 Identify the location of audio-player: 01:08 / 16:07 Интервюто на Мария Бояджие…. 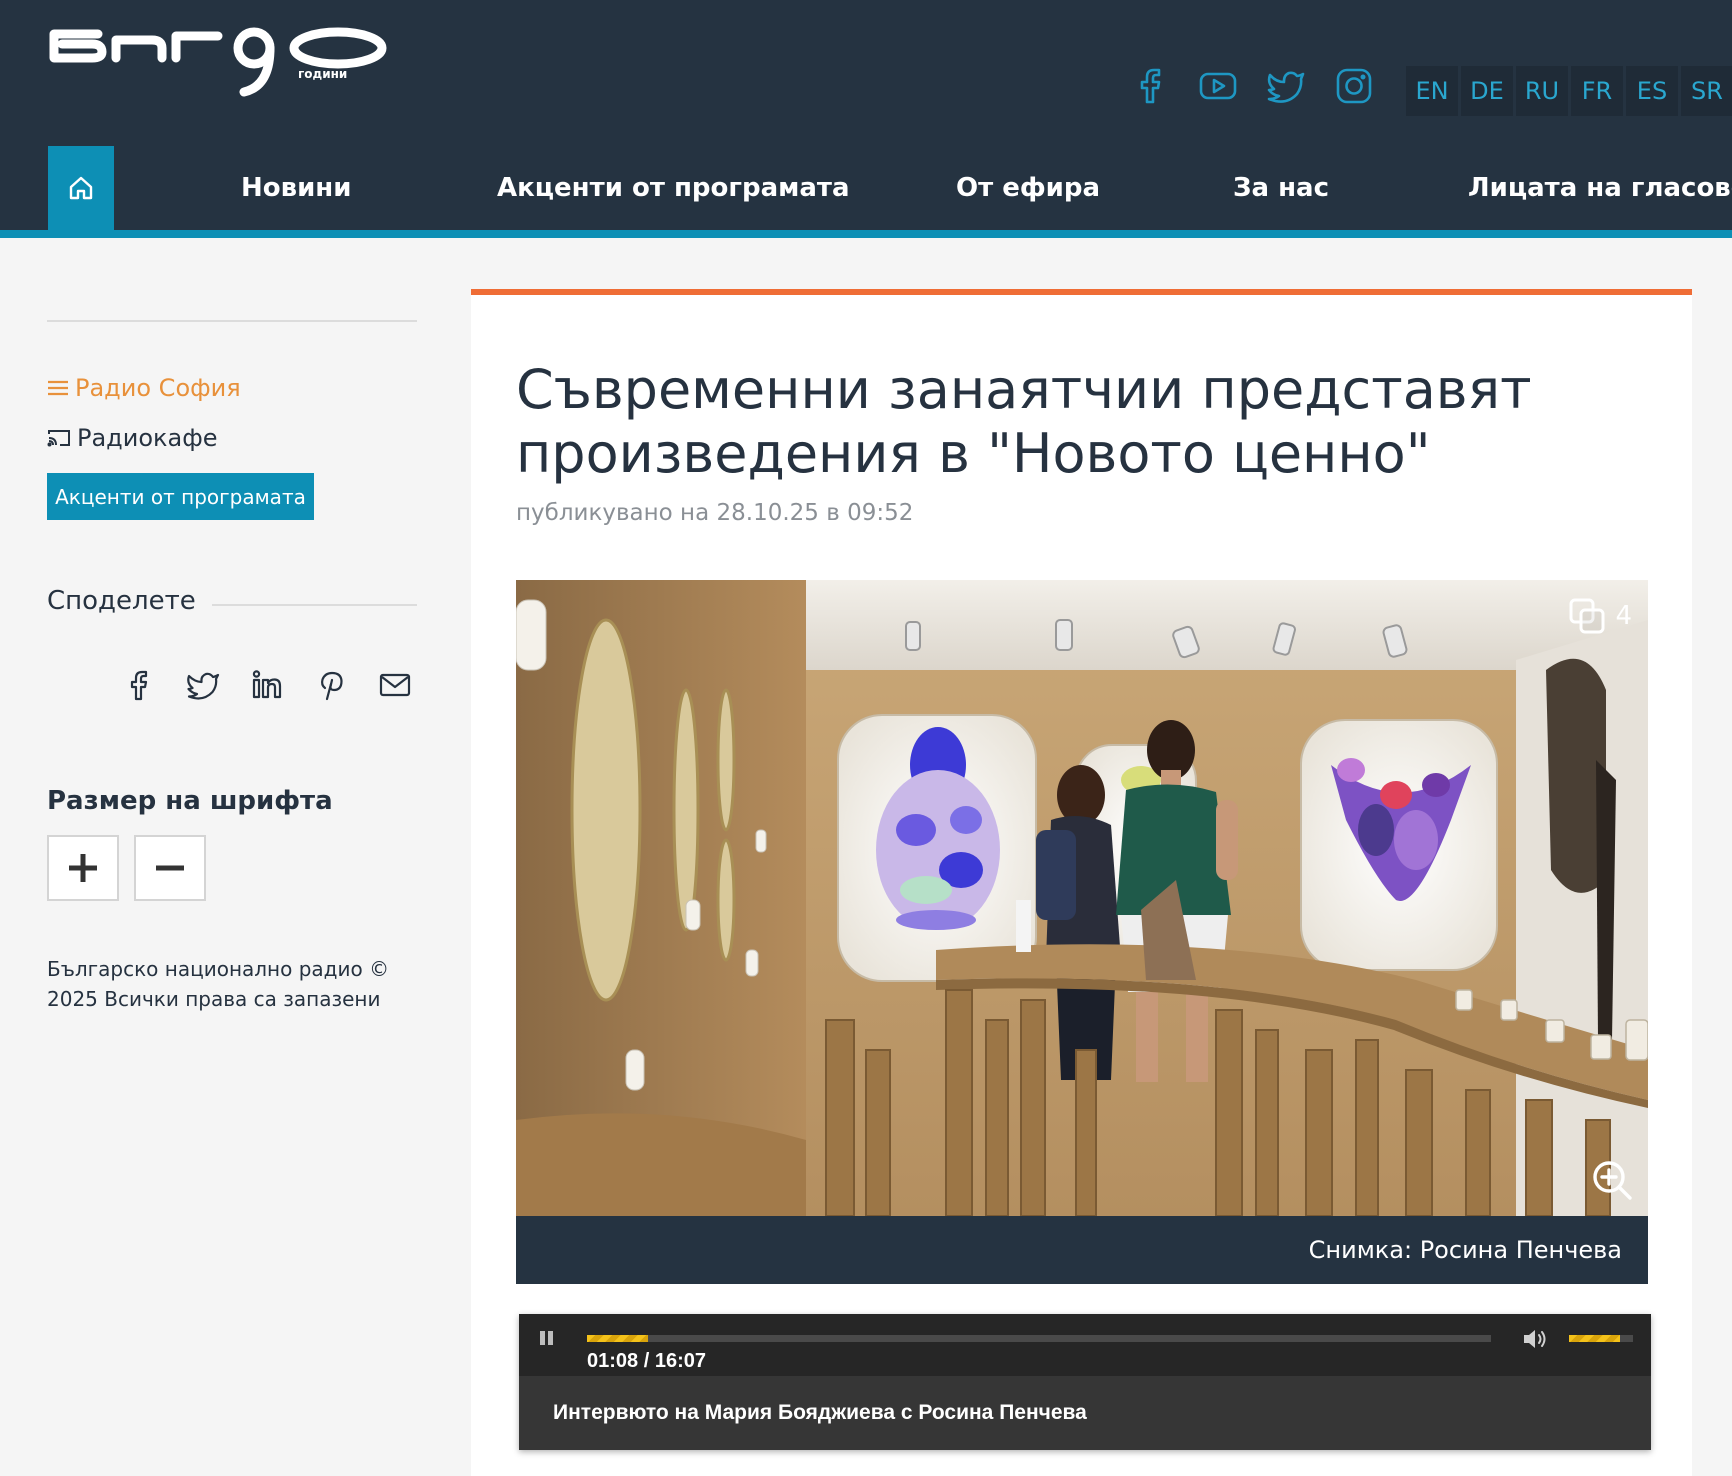
(1085, 1382).